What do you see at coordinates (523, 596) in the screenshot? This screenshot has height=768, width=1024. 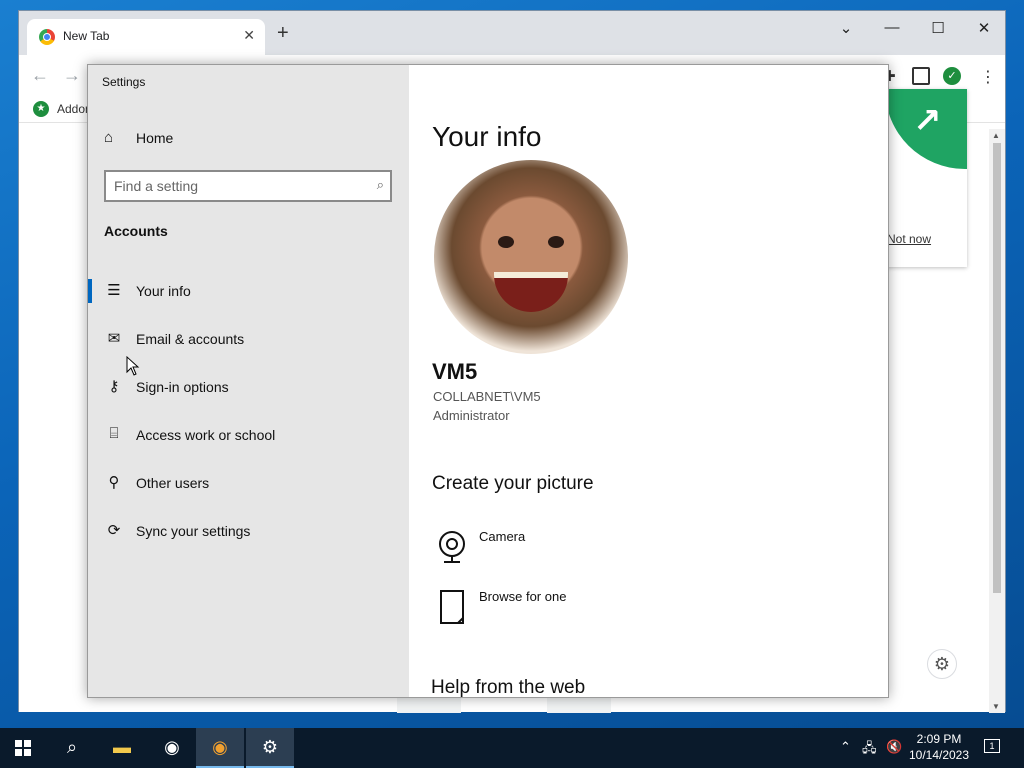 I see `browse-label: Browse for one` at bounding box center [523, 596].